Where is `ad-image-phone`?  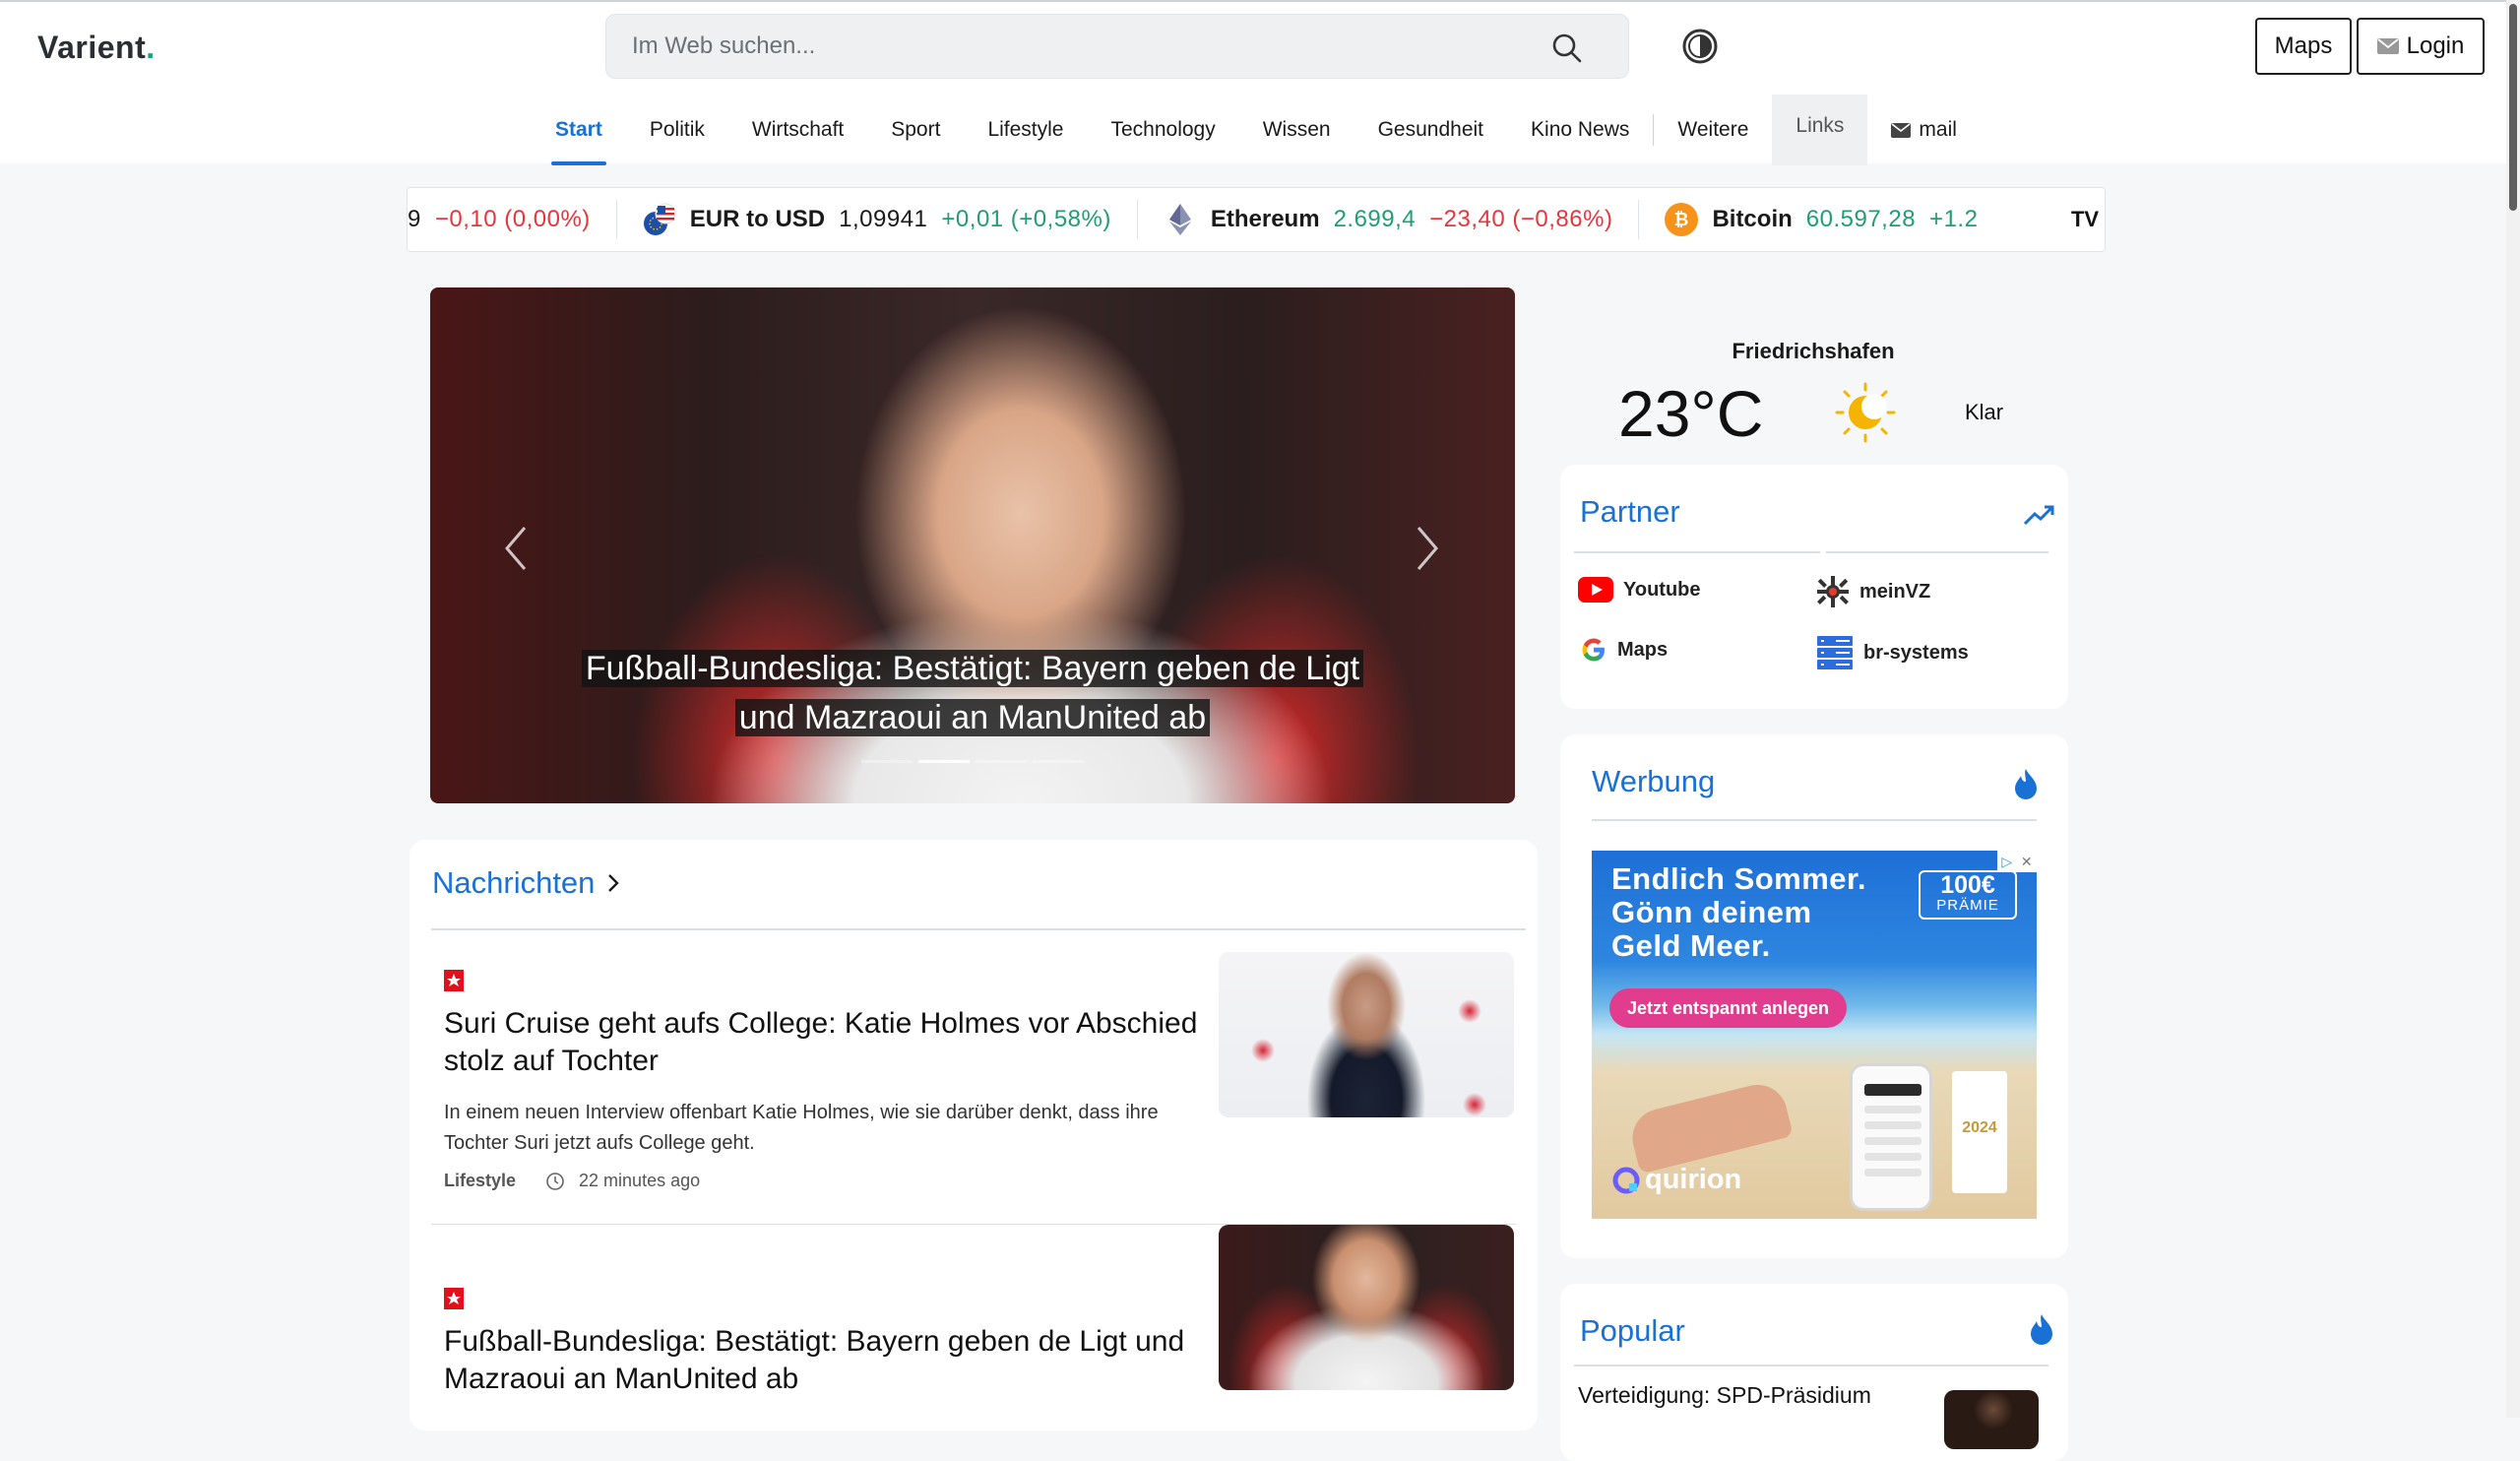
ad-image-phone is located at coordinates (1891, 1137).